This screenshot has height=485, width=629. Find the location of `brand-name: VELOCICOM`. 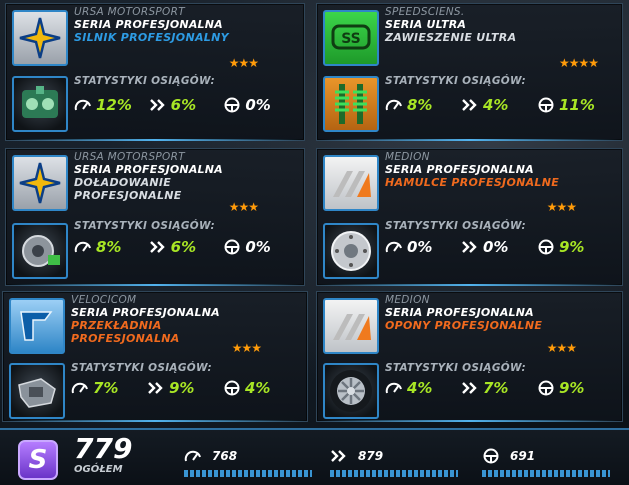

brand-name: VELOCICOM is located at coordinates (104, 300).